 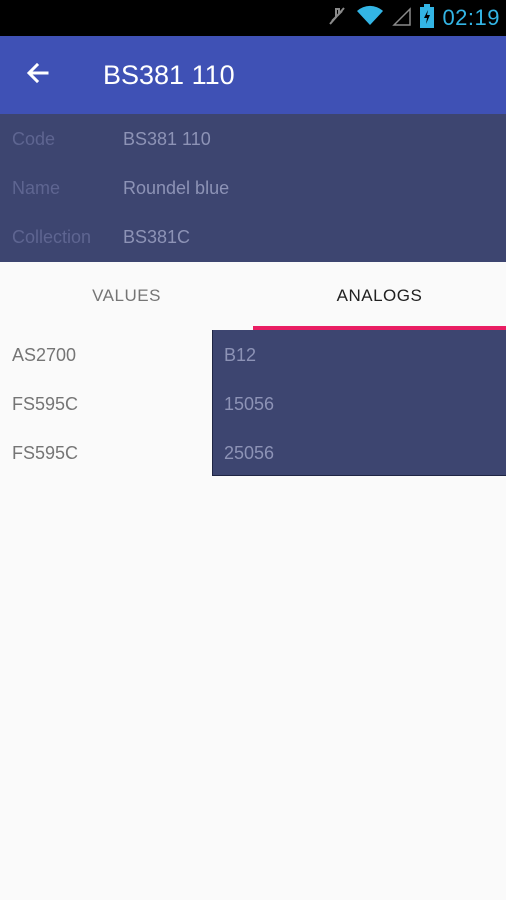 What do you see at coordinates (157, 237) in the screenshot?
I see `collection-value: BS381C` at bounding box center [157, 237].